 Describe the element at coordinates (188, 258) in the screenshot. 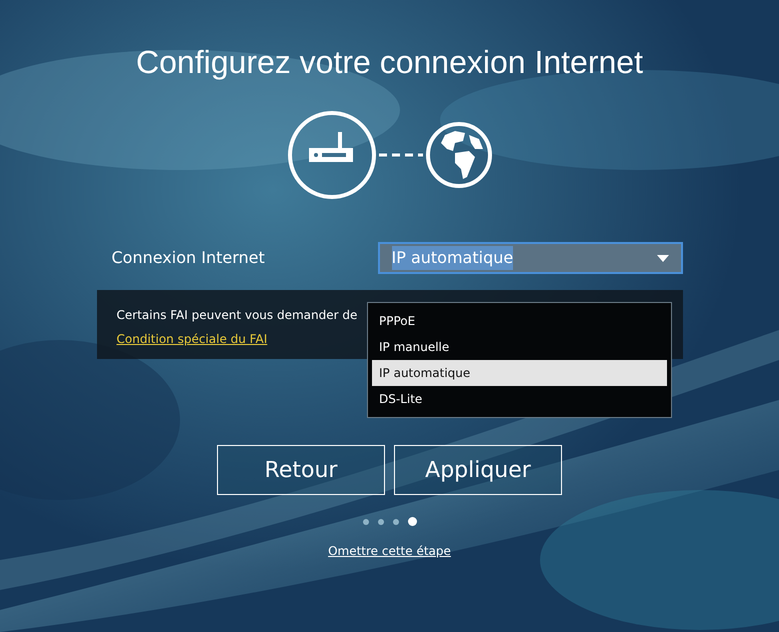

I see `connection-label: Connexion Internet` at that location.